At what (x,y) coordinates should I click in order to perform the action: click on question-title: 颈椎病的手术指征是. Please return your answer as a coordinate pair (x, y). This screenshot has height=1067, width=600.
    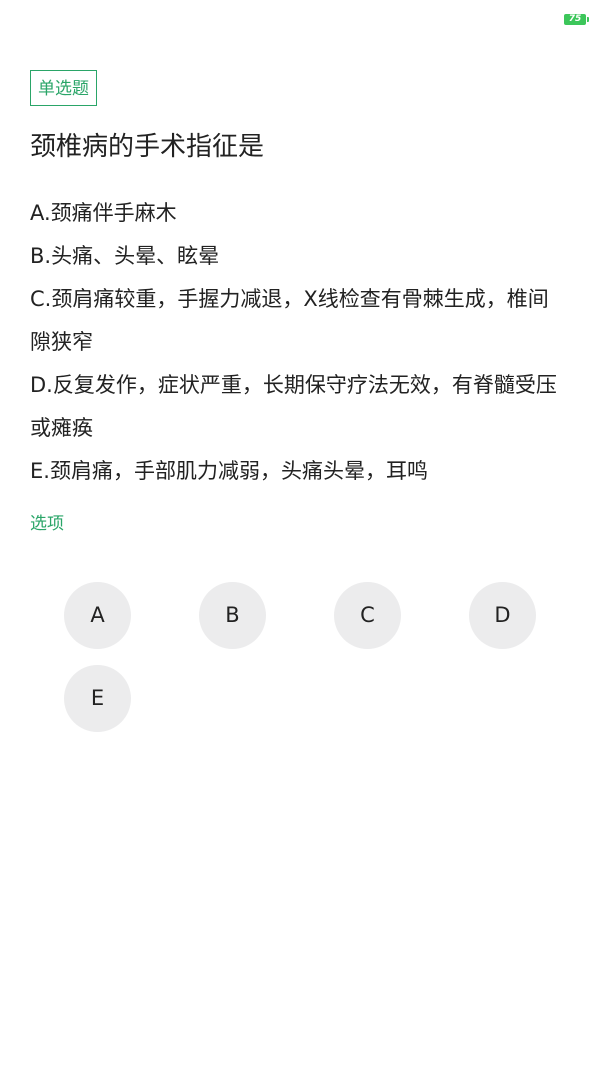
    Looking at the image, I should click on (147, 147).